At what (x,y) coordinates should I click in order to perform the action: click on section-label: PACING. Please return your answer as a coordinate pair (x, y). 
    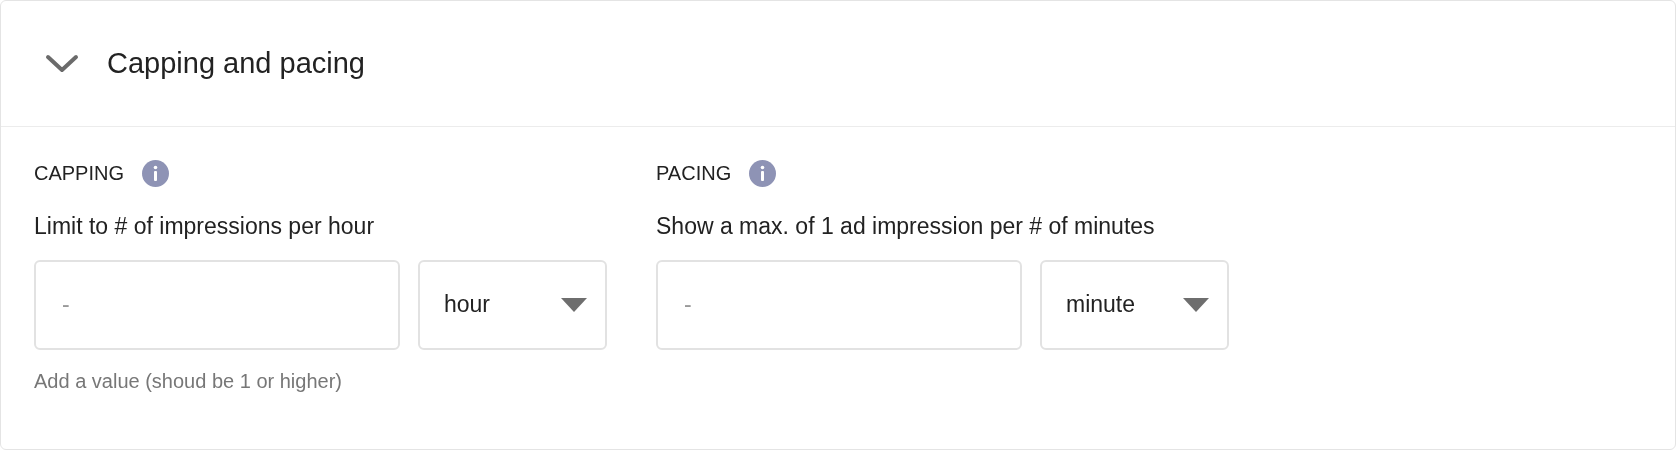
    Looking at the image, I should click on (694, 173).